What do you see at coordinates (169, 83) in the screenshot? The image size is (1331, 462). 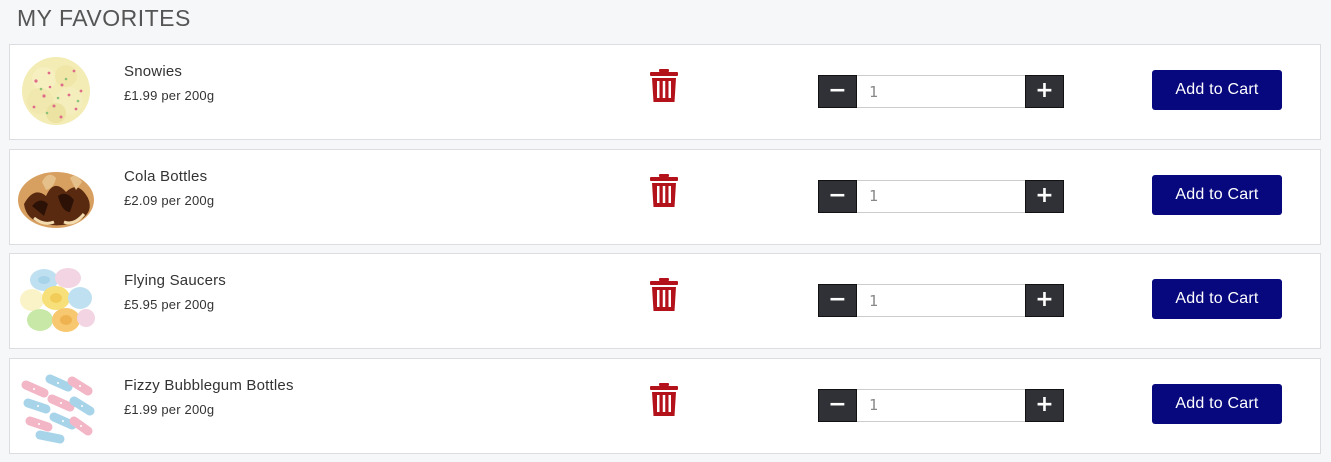 I see `product-info: Snowies £1.99 per 200g` at bounding box center [169, 83].